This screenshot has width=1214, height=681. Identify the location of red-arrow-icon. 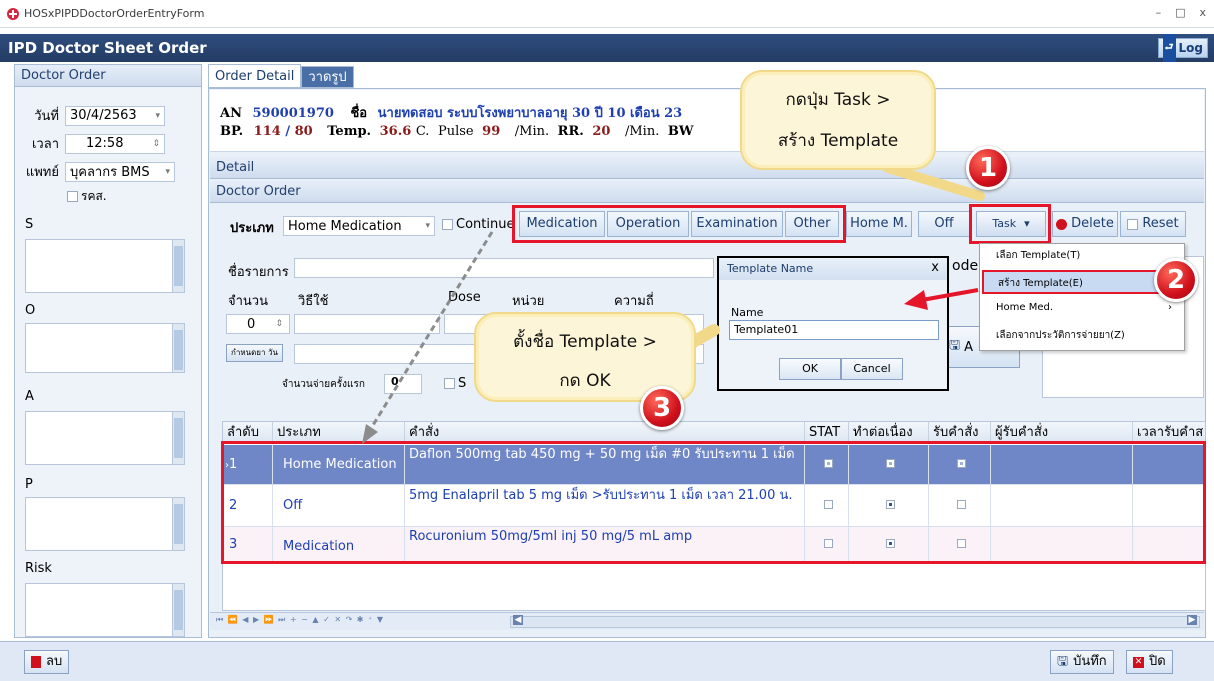
(950, 295).